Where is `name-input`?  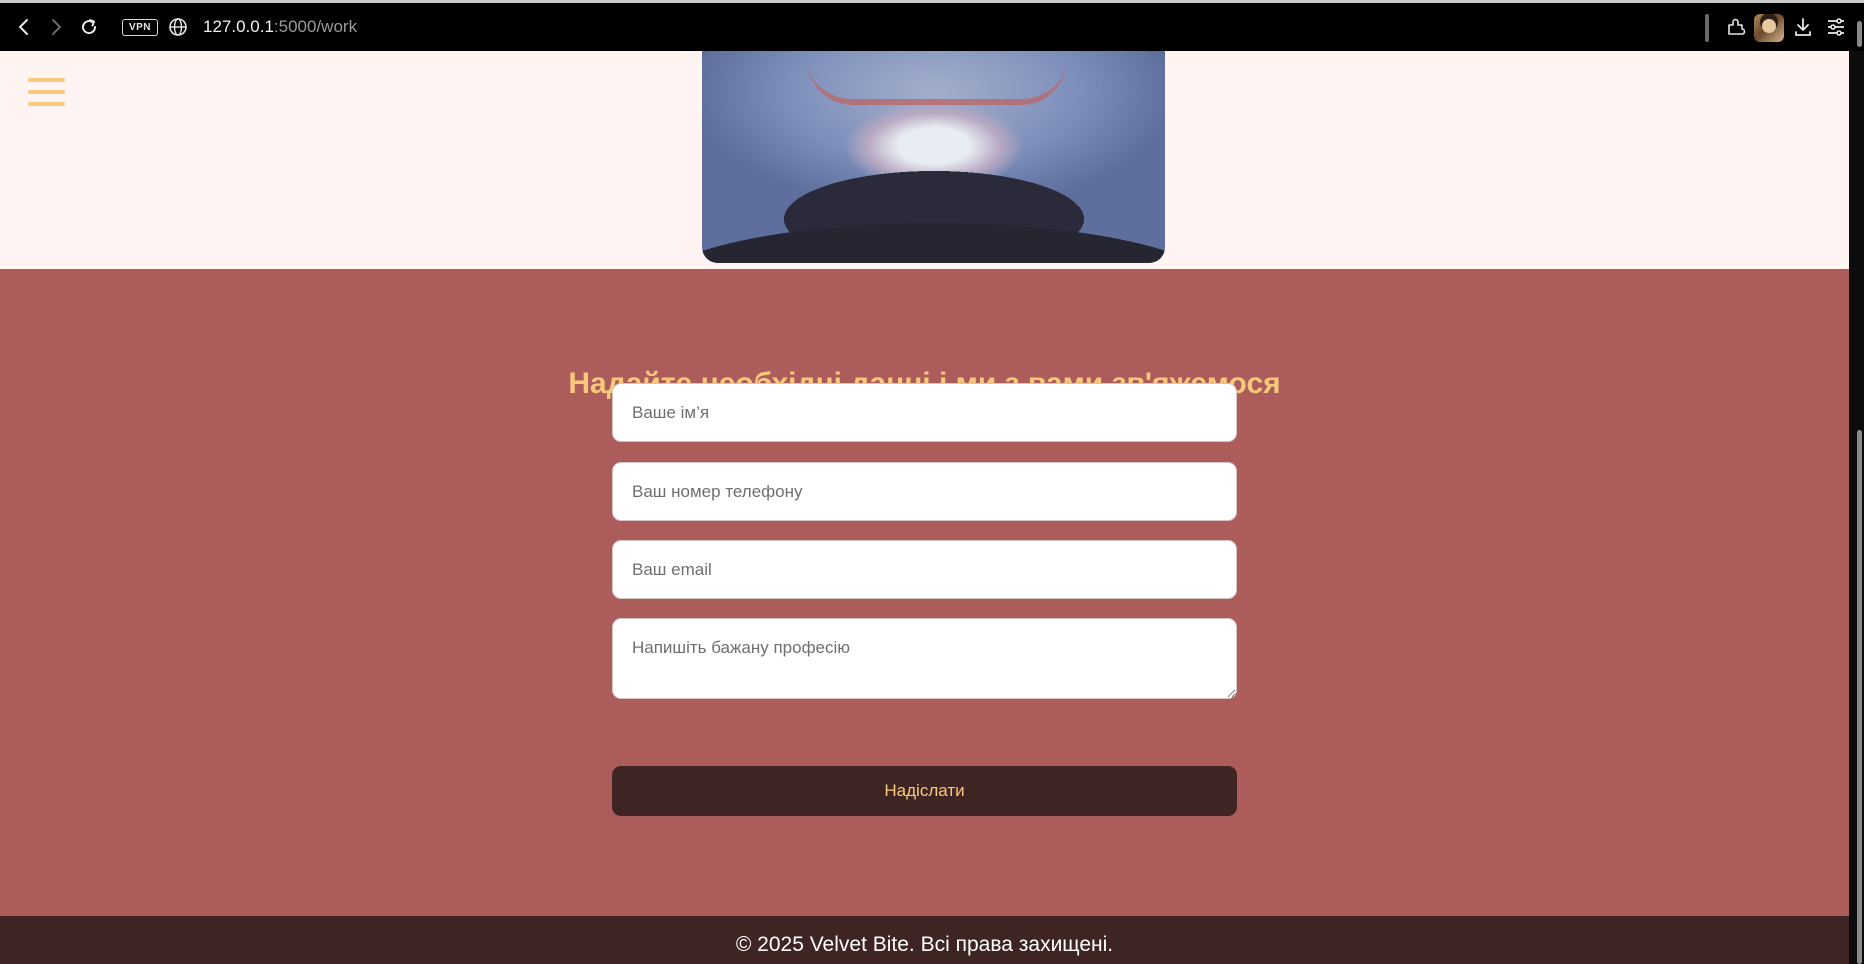
name-input is located at coordinates (924, 412).